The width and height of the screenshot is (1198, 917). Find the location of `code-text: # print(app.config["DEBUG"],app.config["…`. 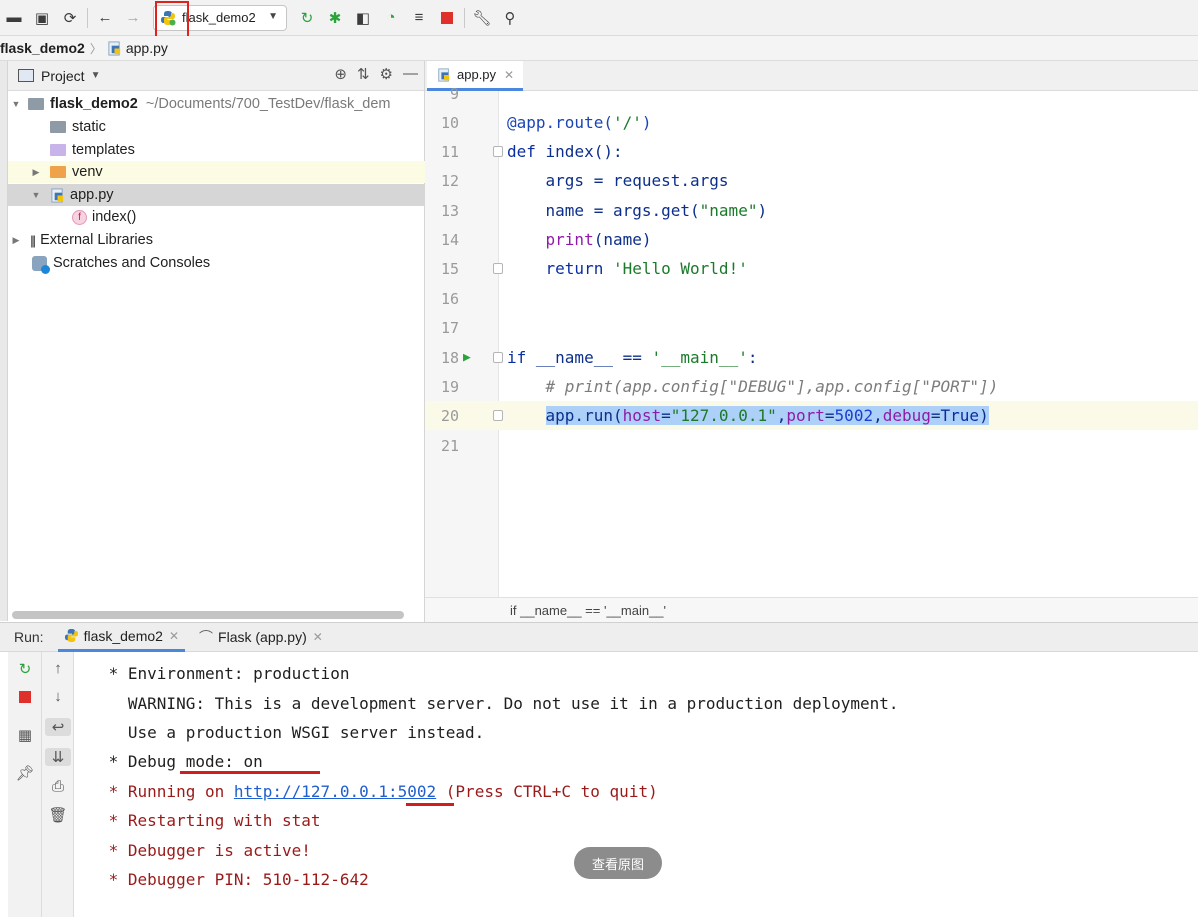

code-text: # print(app.config["DEBUG"],app.config["… is located at coordinates (772, 386).